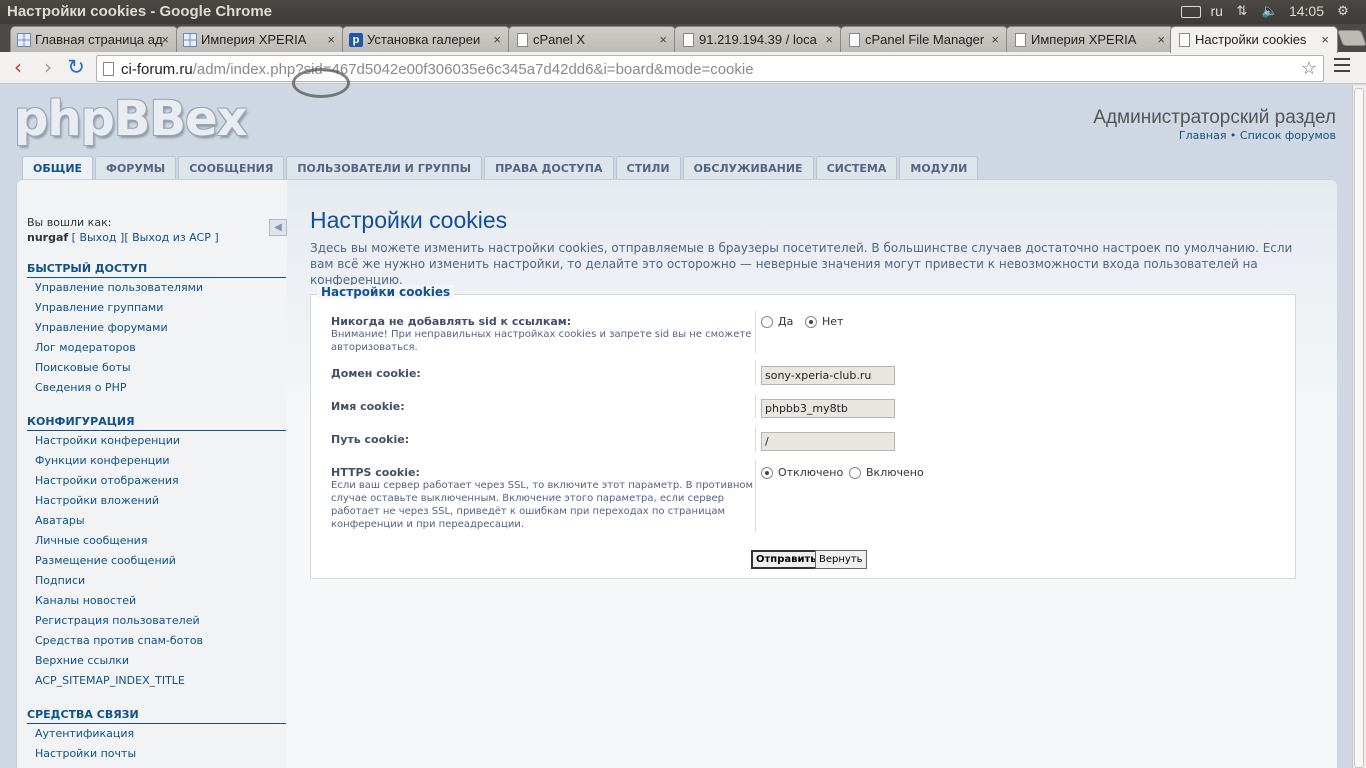 The height and width of the screenshot is (768, 1366). What do you see at coordinates (1359, 428) in the screenshot?
I see `scrollbar-thumb` at bounding box center [1359, 428].